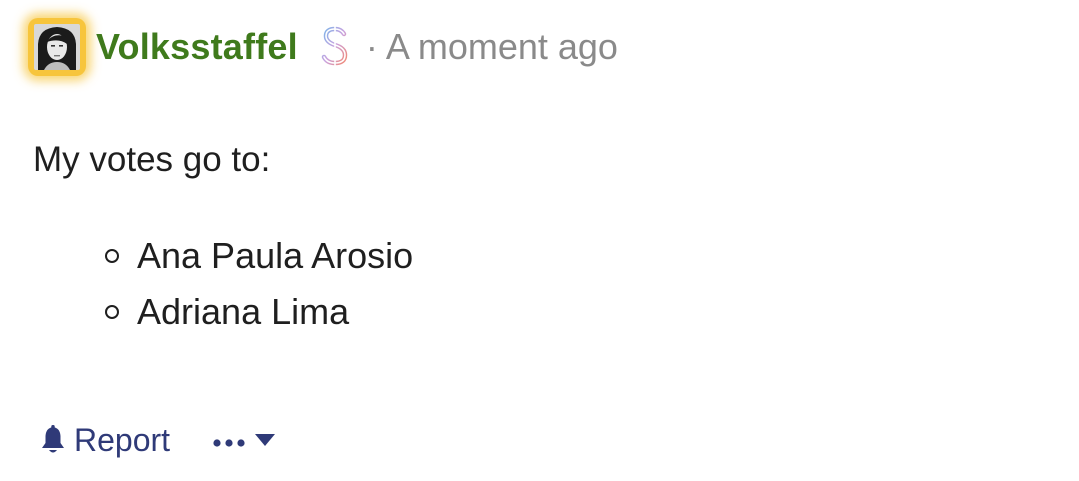 This screenshot has width=1079, height=481. I want to click on votes-list: Ana Paula Arosio Adriana Lima, so click(223, 284).